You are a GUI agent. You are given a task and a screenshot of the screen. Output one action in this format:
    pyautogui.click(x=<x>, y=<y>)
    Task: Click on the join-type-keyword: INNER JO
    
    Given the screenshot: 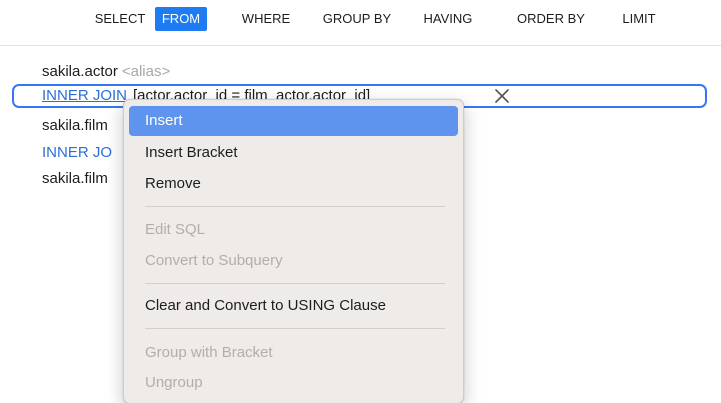 What is the action you would take?
    pyautogui.click(x=77, y=152)
    